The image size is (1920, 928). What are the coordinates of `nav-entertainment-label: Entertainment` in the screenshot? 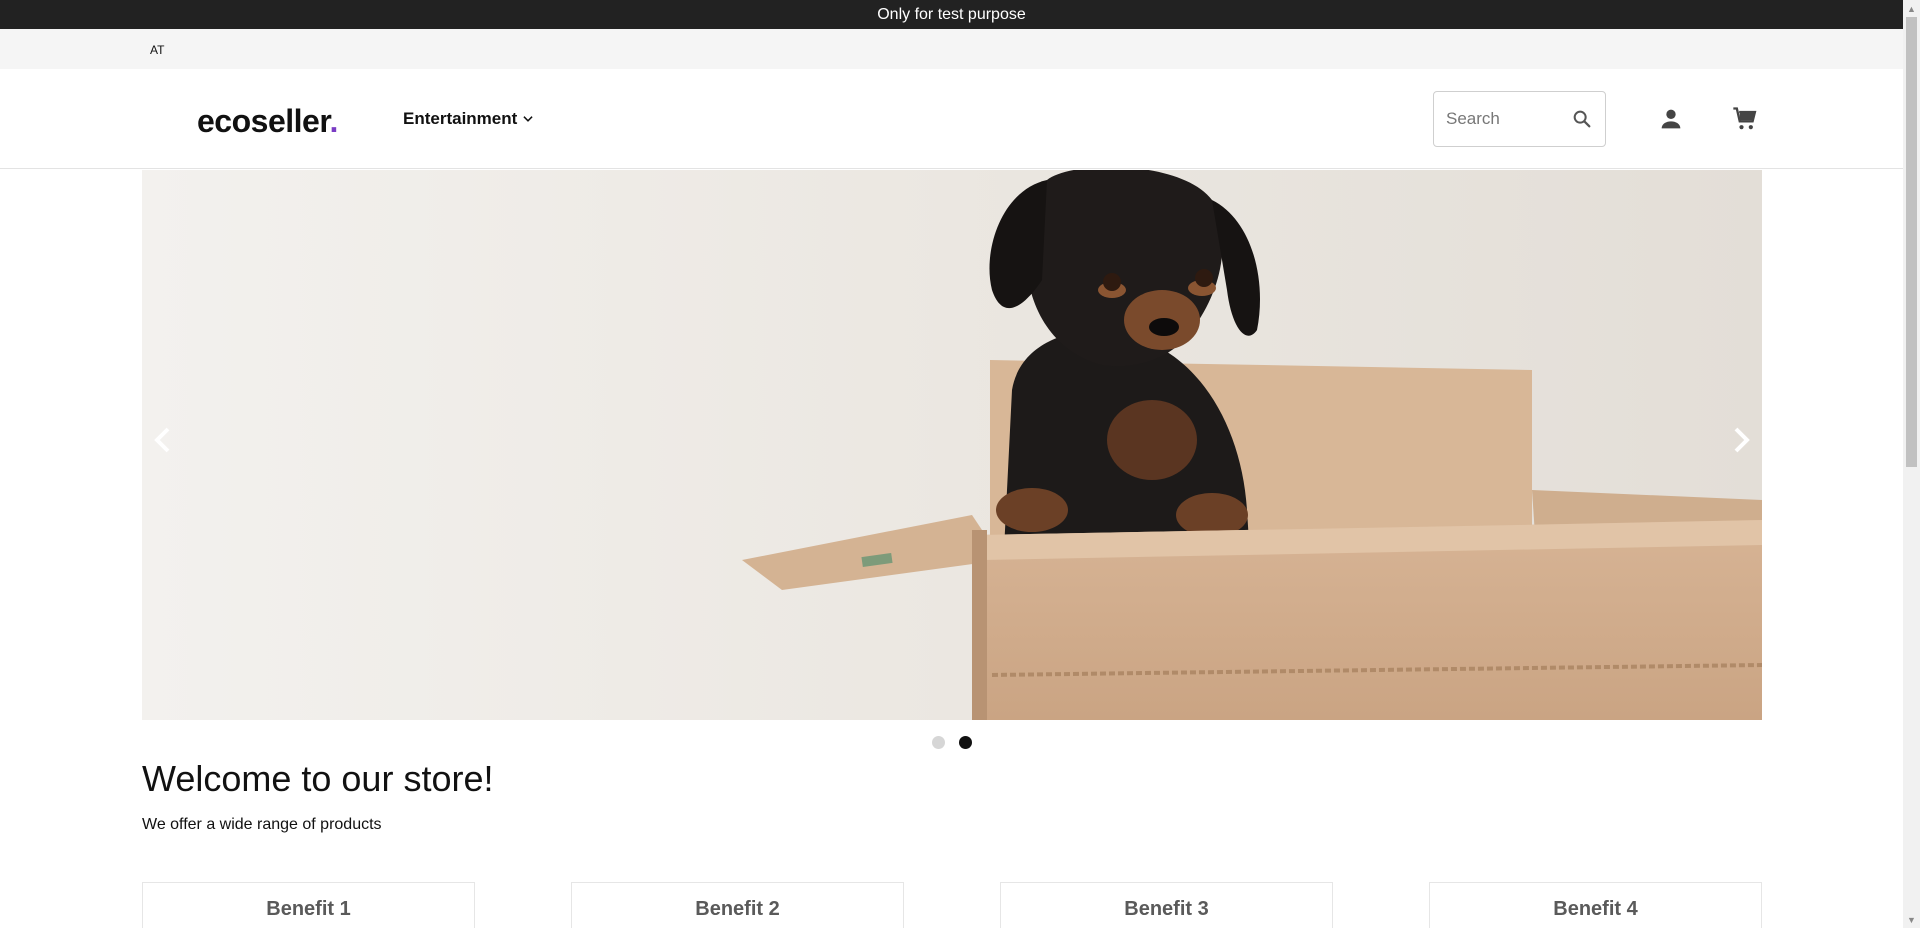 It's located at (460, 118).